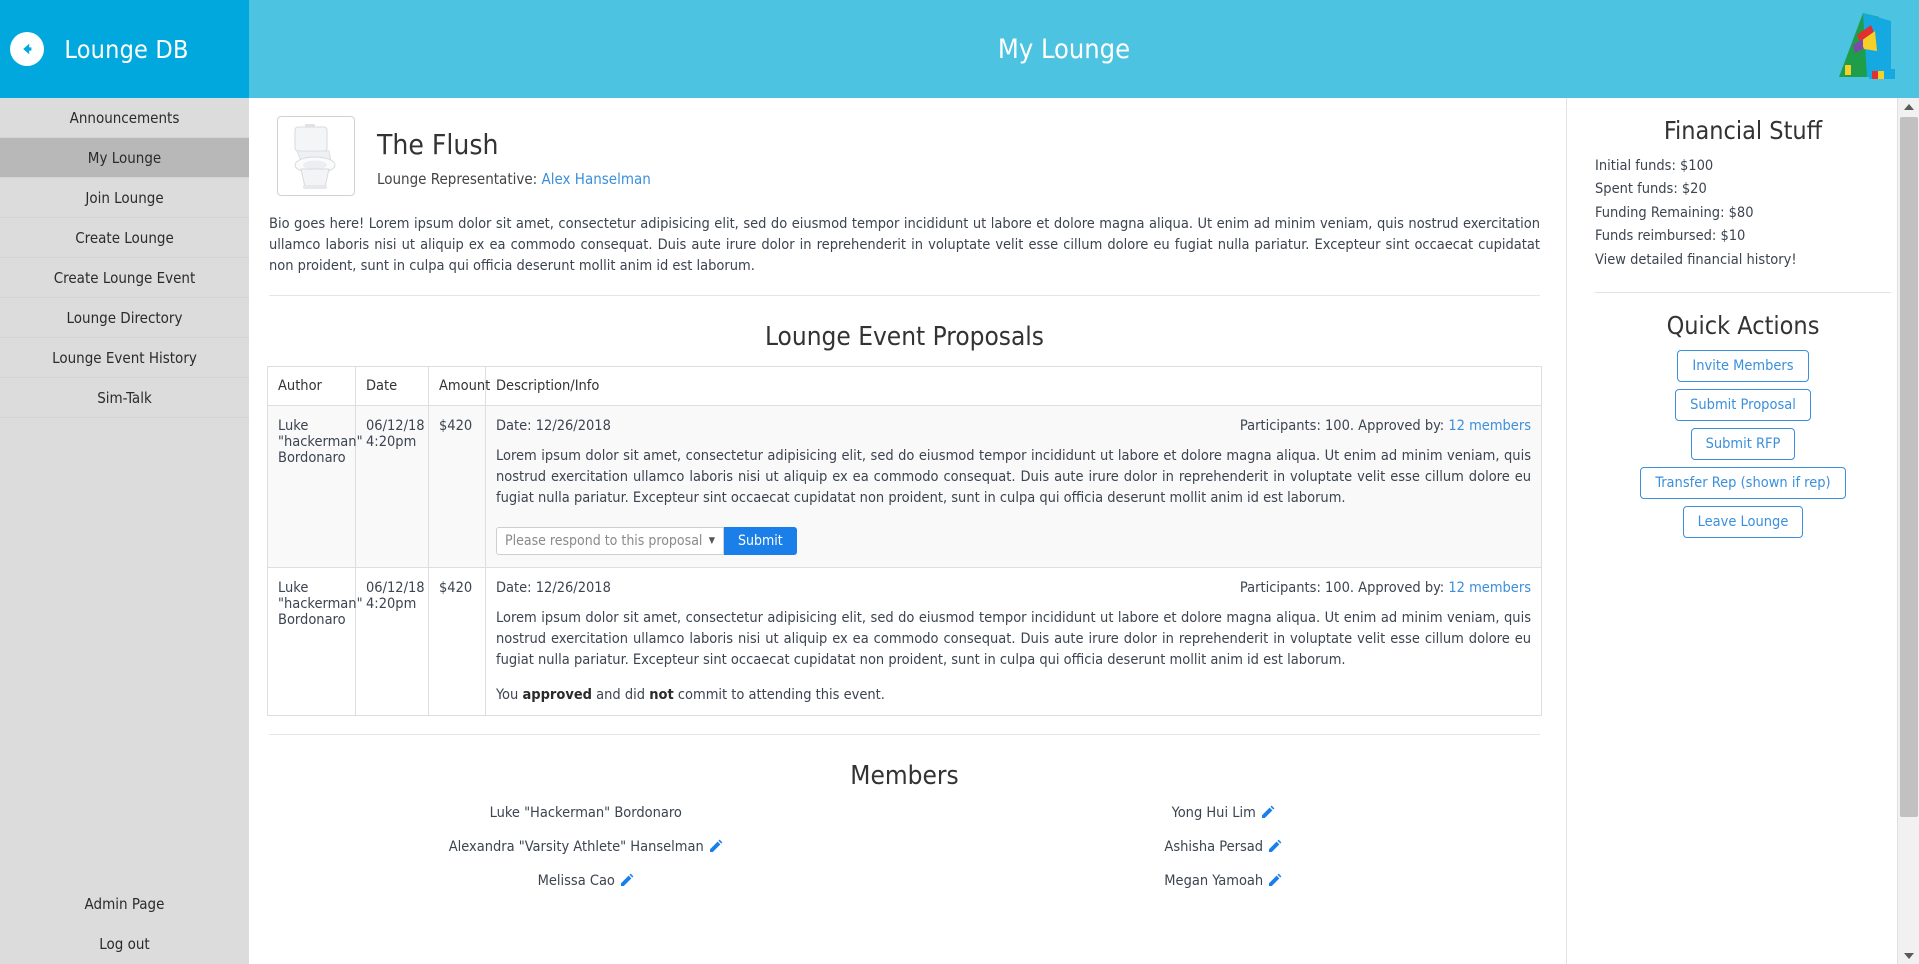 The width and height of the screenshot is (1919, 964). Describe the element at coordinates (904, 735) in the screenshot. I see `divider-after-proposals` at that location.